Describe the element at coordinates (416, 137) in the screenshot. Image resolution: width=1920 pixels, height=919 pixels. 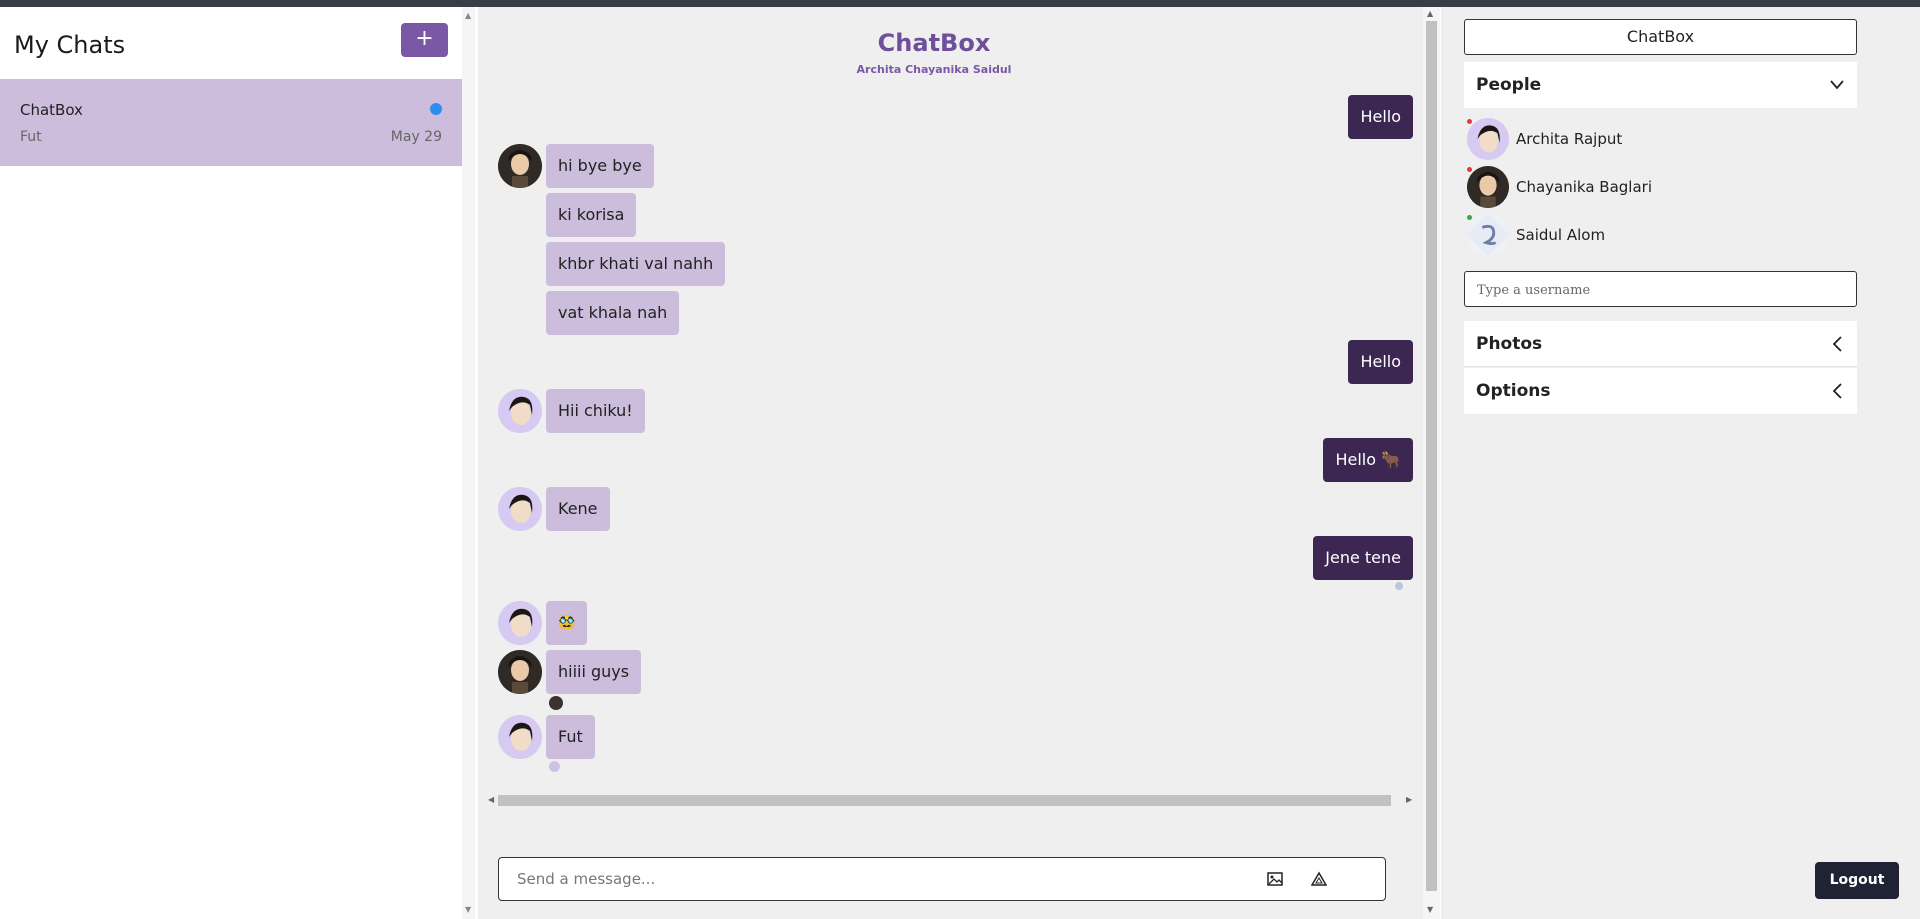
I see `chat-item-date: May 29` at that location.